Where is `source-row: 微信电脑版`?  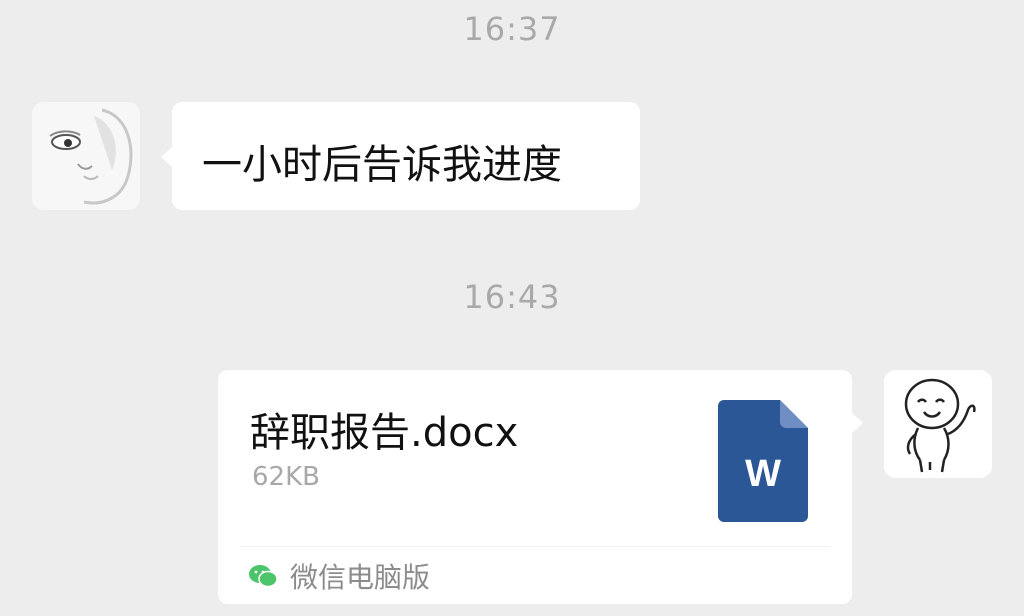
source-row: 微信电脑版 is located at coordinates (339, 576).